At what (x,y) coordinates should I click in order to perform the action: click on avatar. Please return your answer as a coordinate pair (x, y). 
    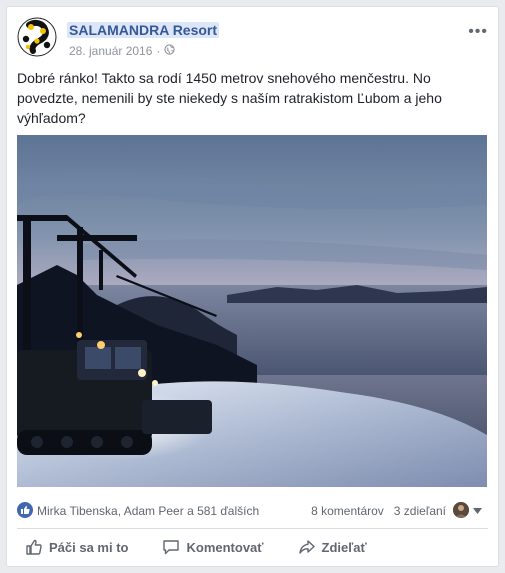
    Looking at the image, I should click on (461, 510).